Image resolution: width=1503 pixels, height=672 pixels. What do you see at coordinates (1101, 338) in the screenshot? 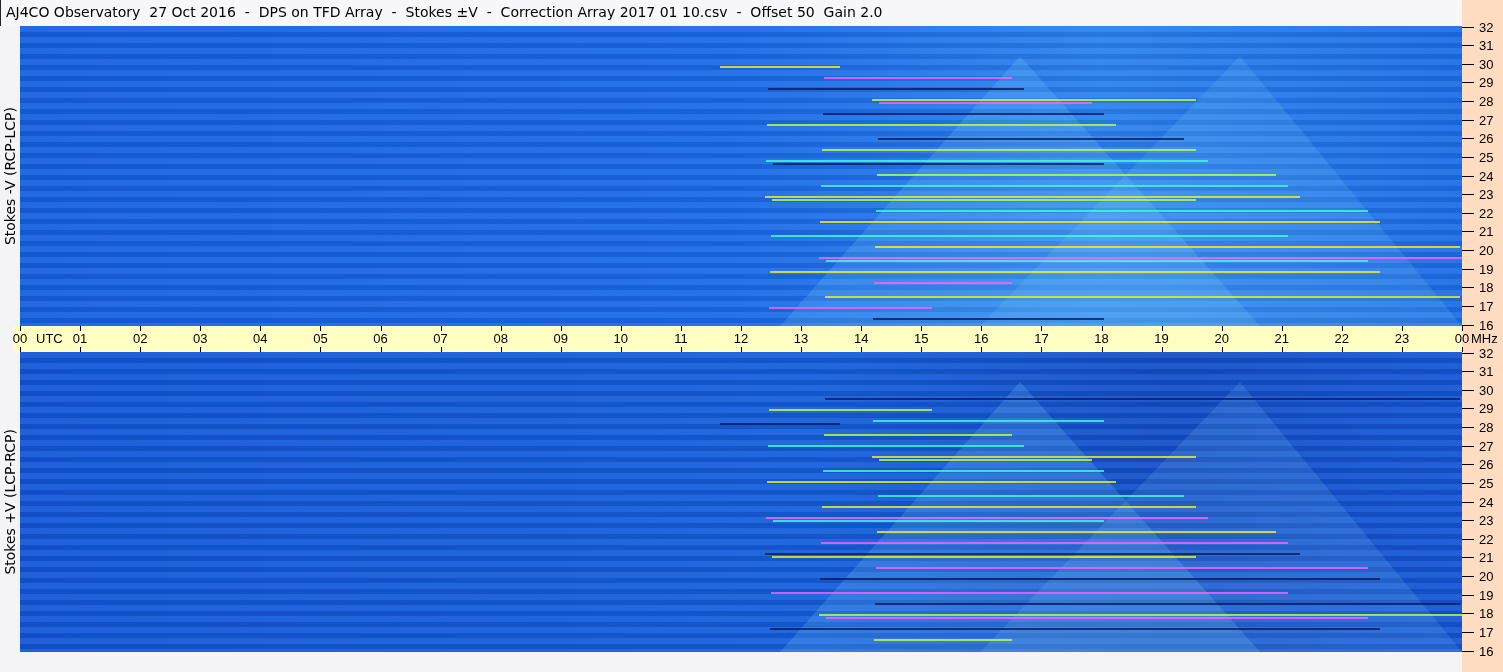
I see `time-tick-label: 18` at bounding box center [1101, 338].